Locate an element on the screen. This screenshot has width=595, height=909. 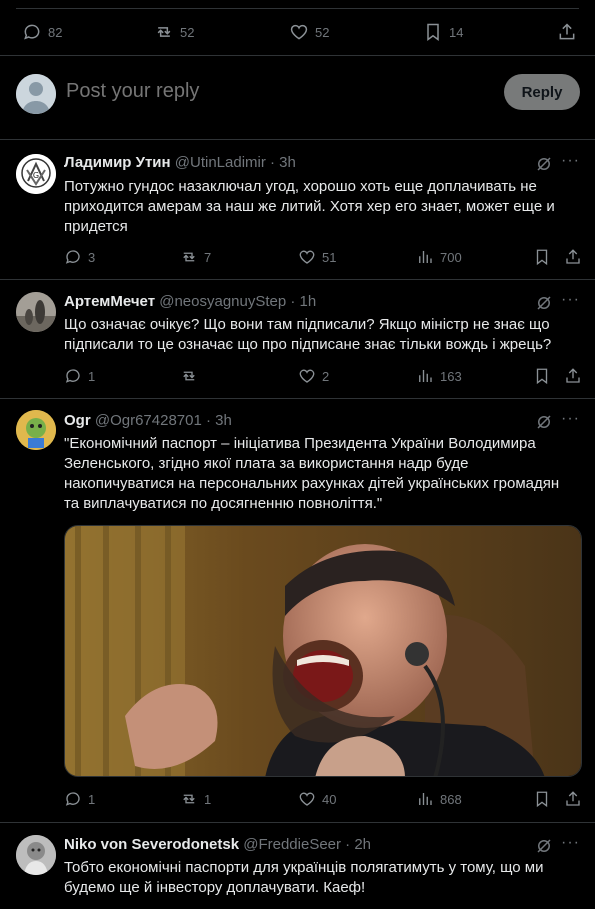
avatar: G is located at coordinates (36, 174).